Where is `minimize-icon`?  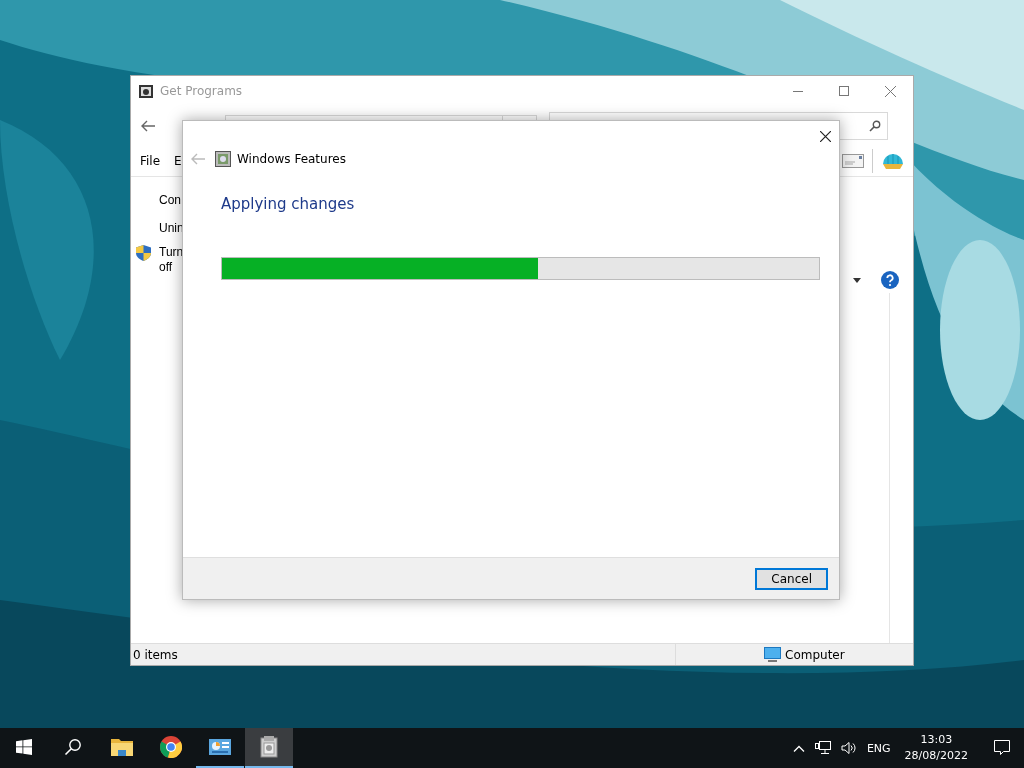
minimize-icon is located at coordinates (798, 91).